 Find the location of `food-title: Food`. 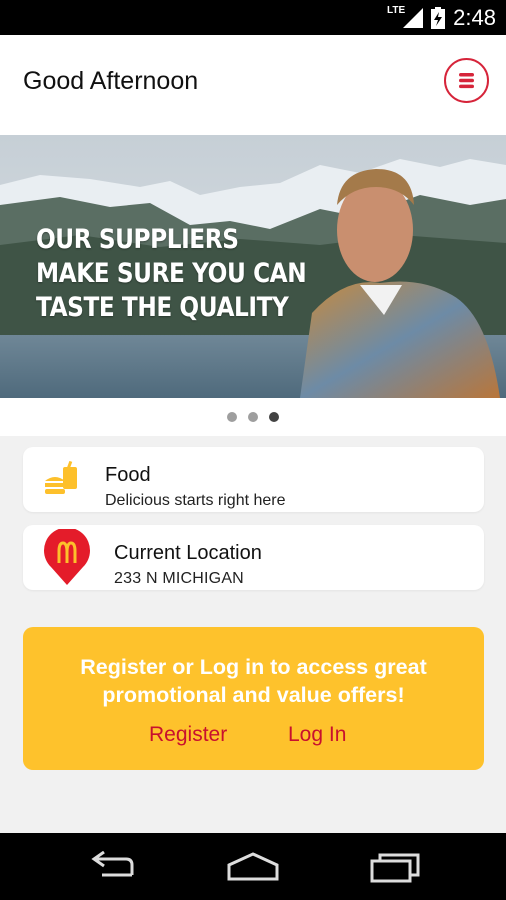

food-title: Food is located at coordinates (128, 475).